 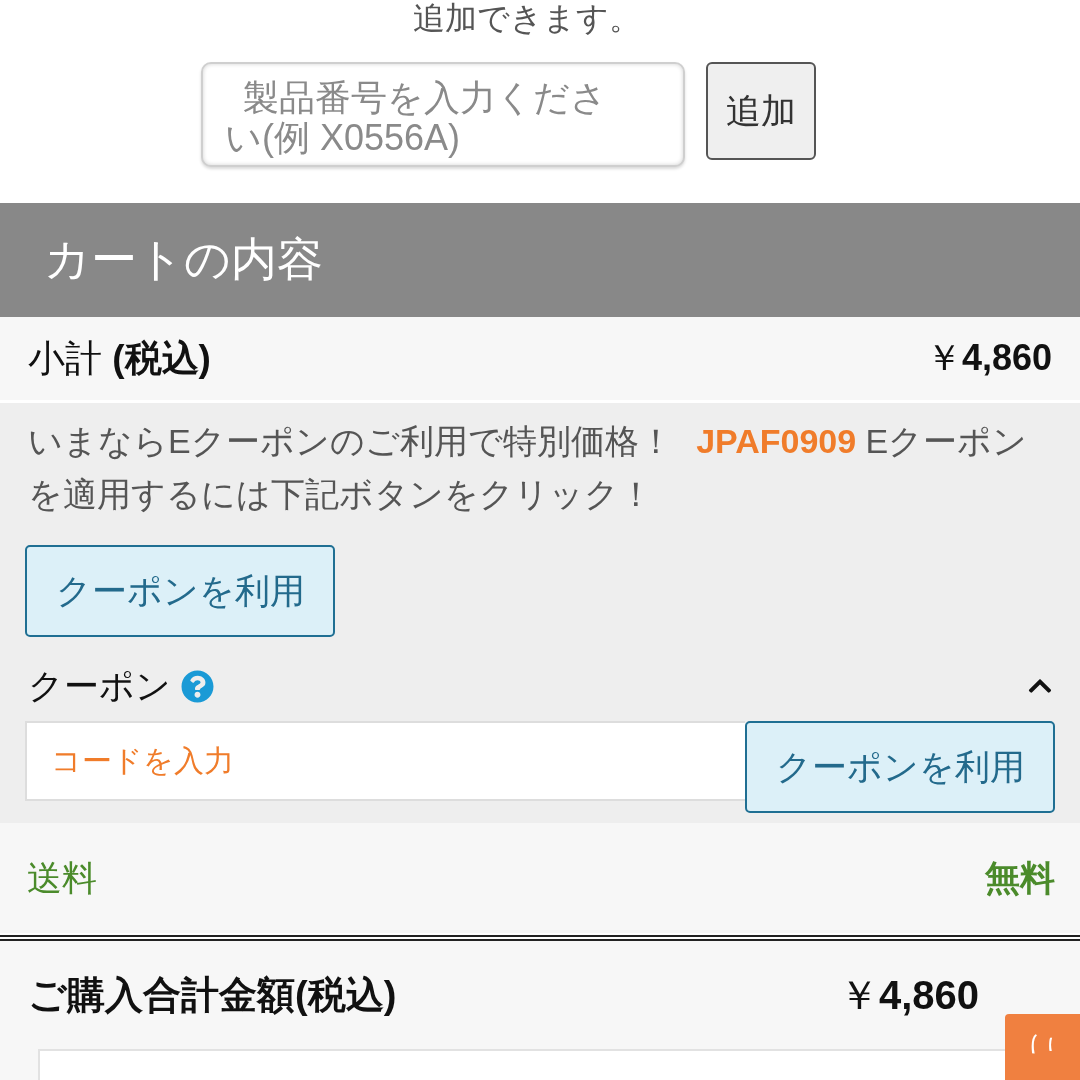 What do you see at coordinates (761, 111) in the screenshot?
I see `add-button: 追加` at bounding box center [761, 111].